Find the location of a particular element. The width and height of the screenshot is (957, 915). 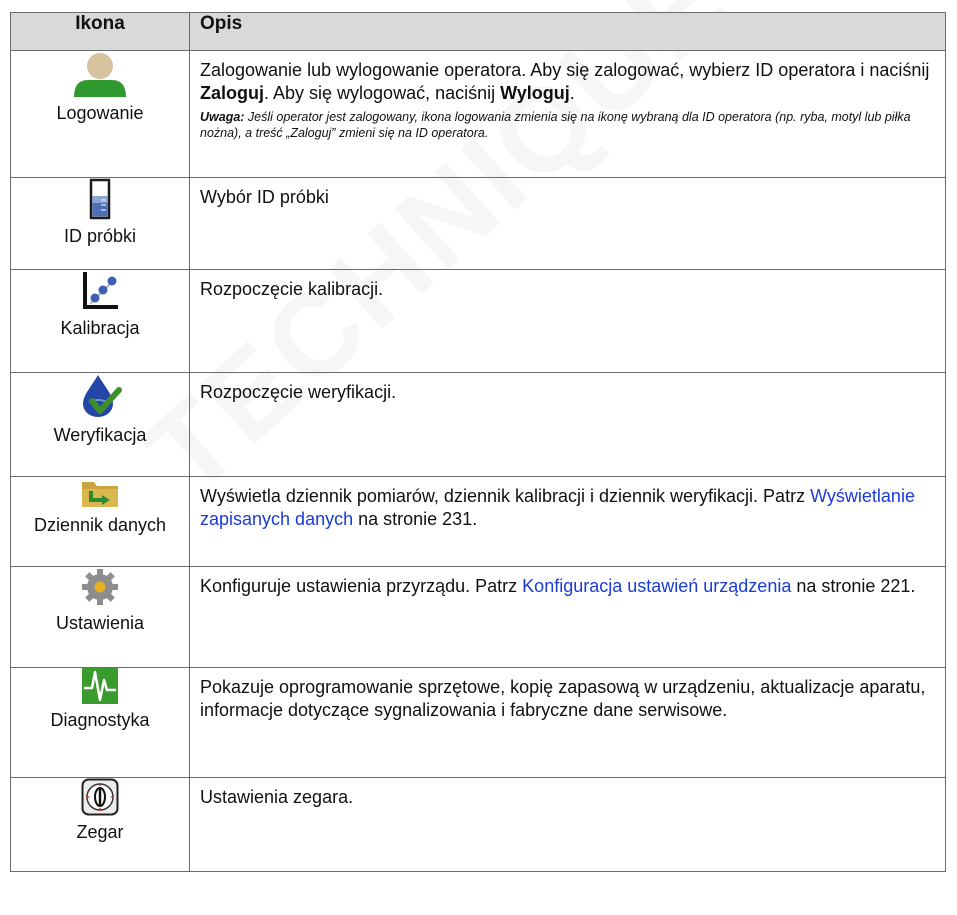

icon-cell: Diagnostyka is located at coordinates (100, 722).